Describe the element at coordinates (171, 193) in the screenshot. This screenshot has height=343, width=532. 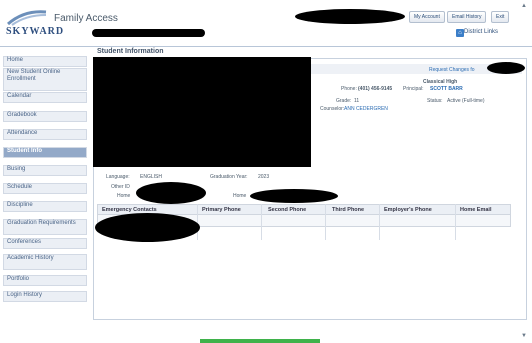
I see `redacted-other-id` at that location.